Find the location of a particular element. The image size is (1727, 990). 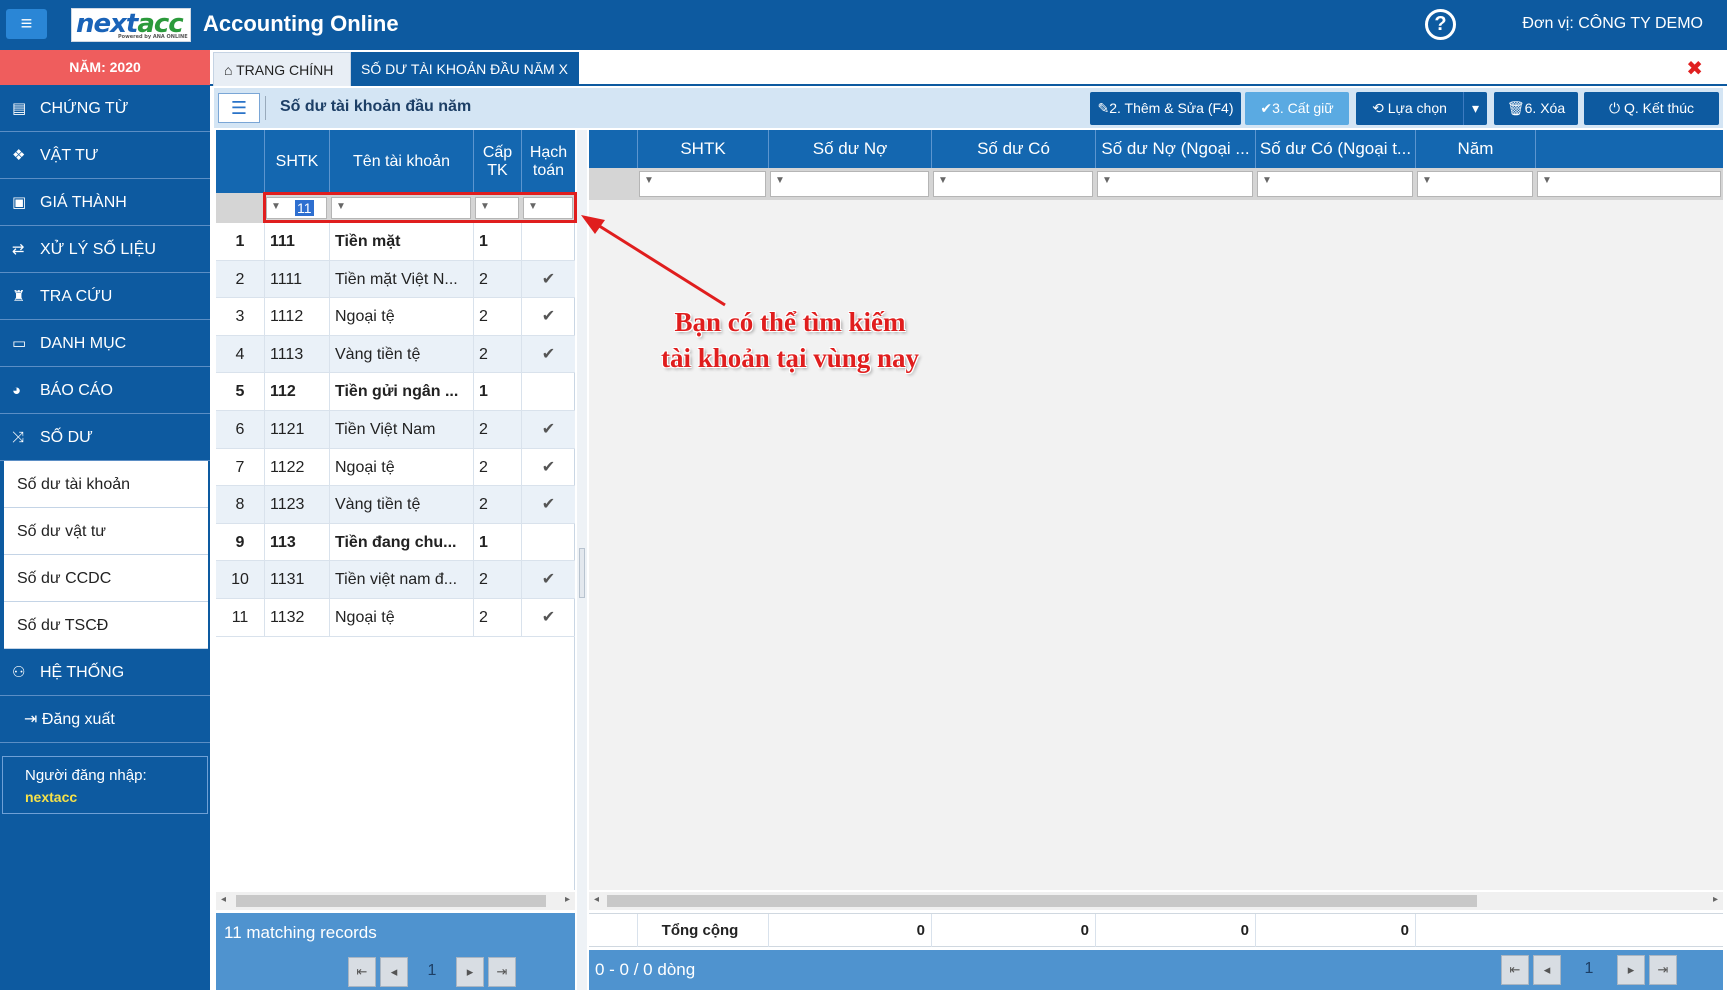

login-info: Người đăng nhập: nextacc is located at coordinates (105, 785).